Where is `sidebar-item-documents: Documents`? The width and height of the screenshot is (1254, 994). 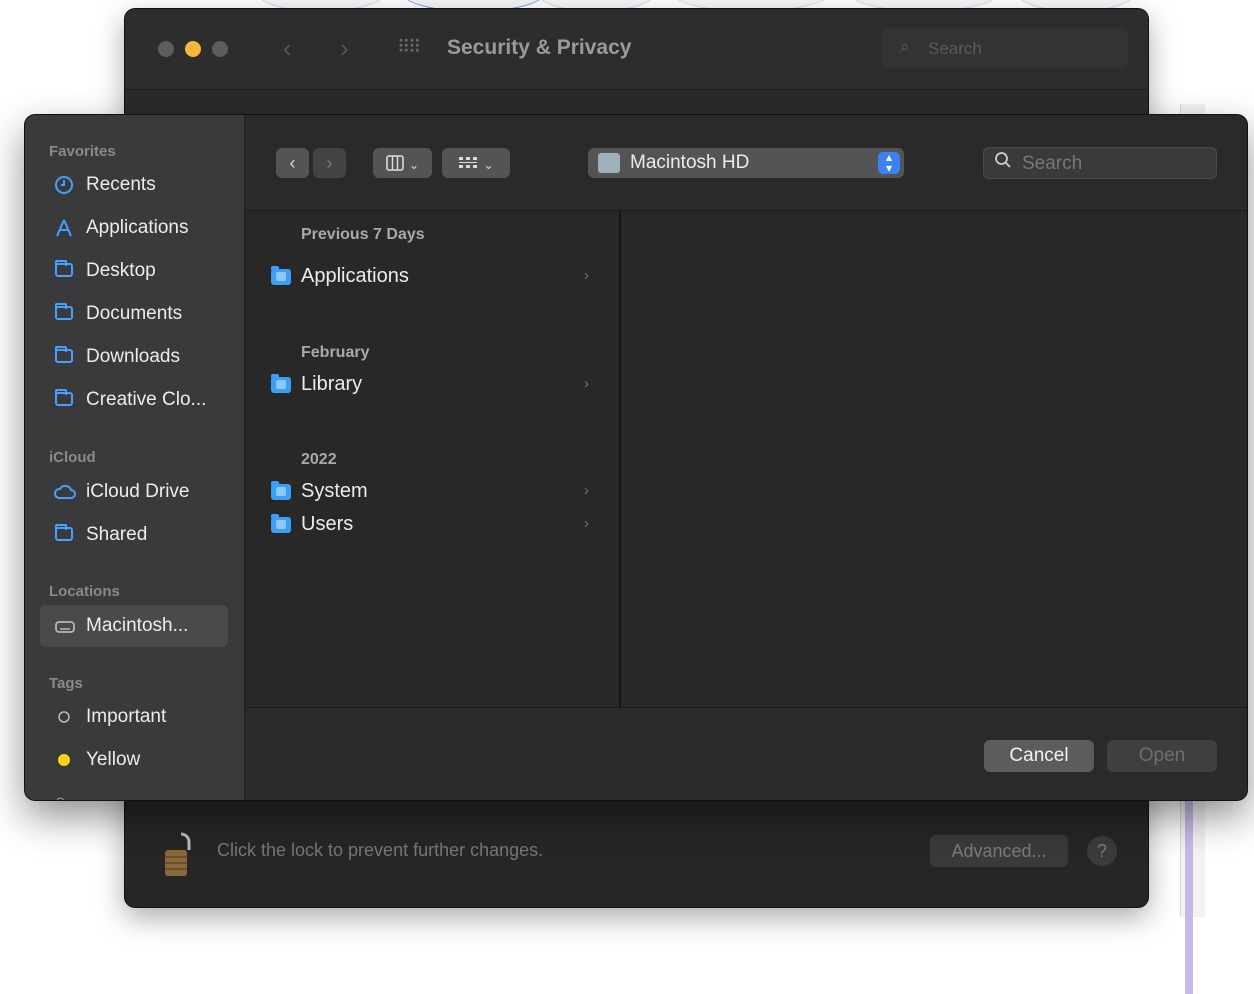
sidebar-item-documents: Documents is located at coordinates (134, 314).